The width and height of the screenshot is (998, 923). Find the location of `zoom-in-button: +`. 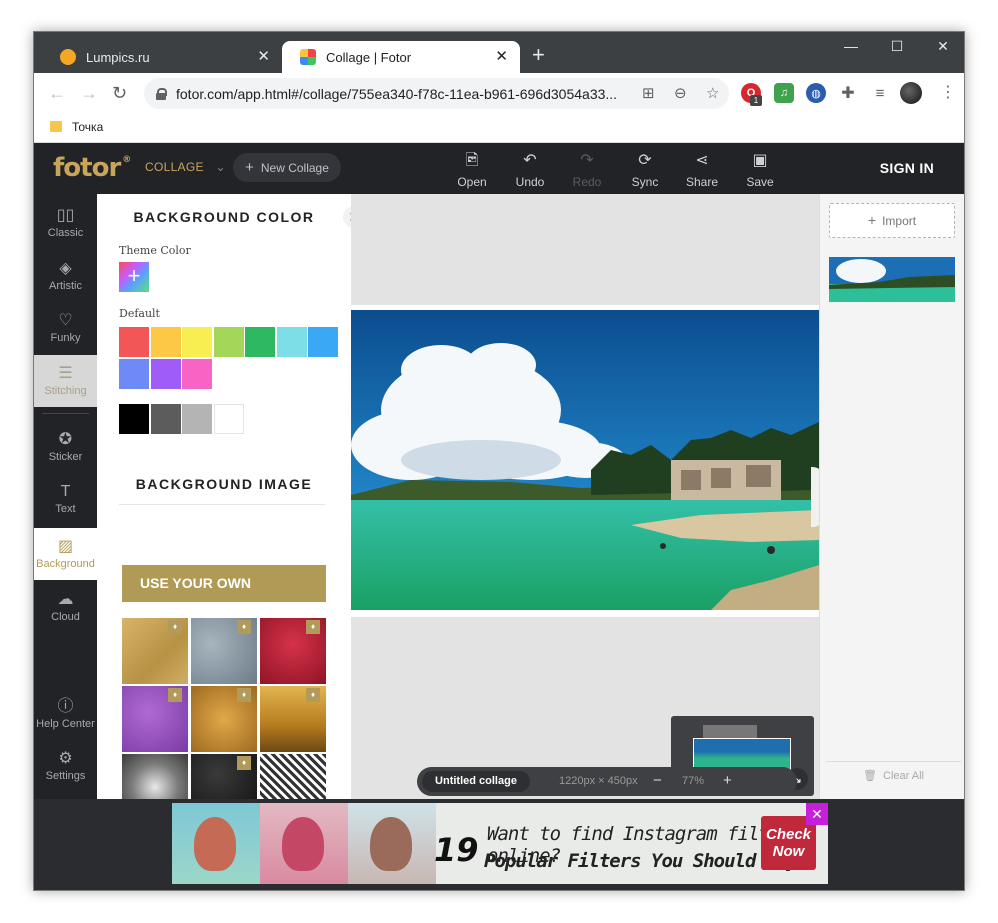

zoom-in-button: + is located at coordinates (727, 780).